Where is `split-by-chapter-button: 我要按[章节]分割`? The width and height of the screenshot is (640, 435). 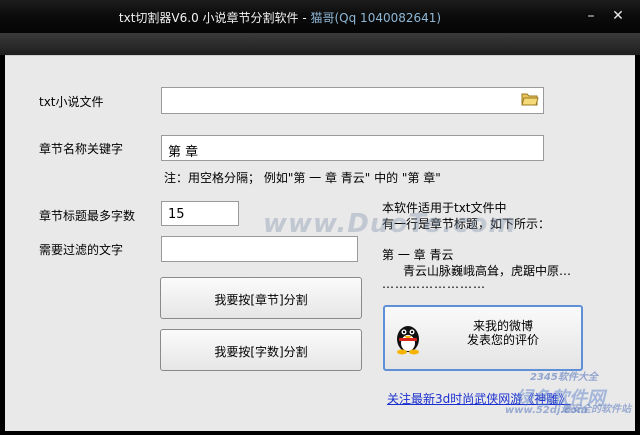 split-by-chapter-button: 我要按[章节]分割 is located at coordinates (261, 298).